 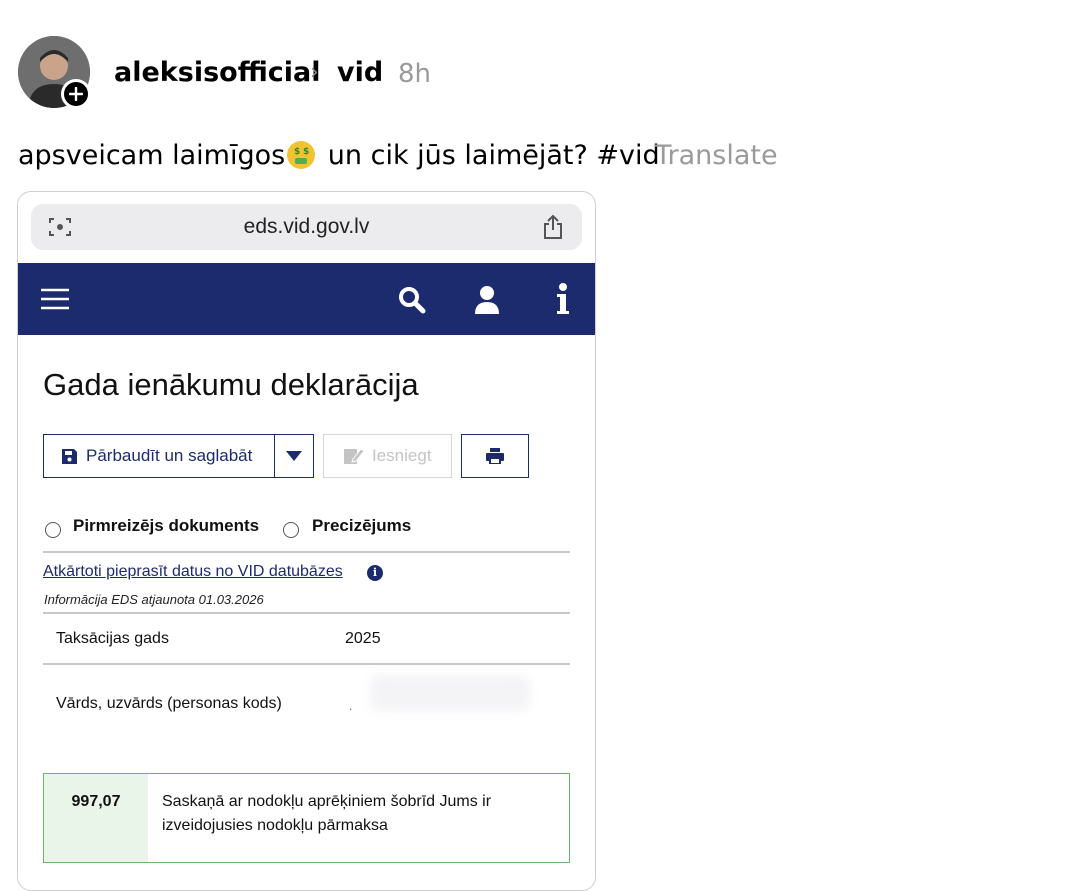 What do you see at coordinates (553, 227) in the screenshot?
I see `share-icon` at bounding box center [553, 227].